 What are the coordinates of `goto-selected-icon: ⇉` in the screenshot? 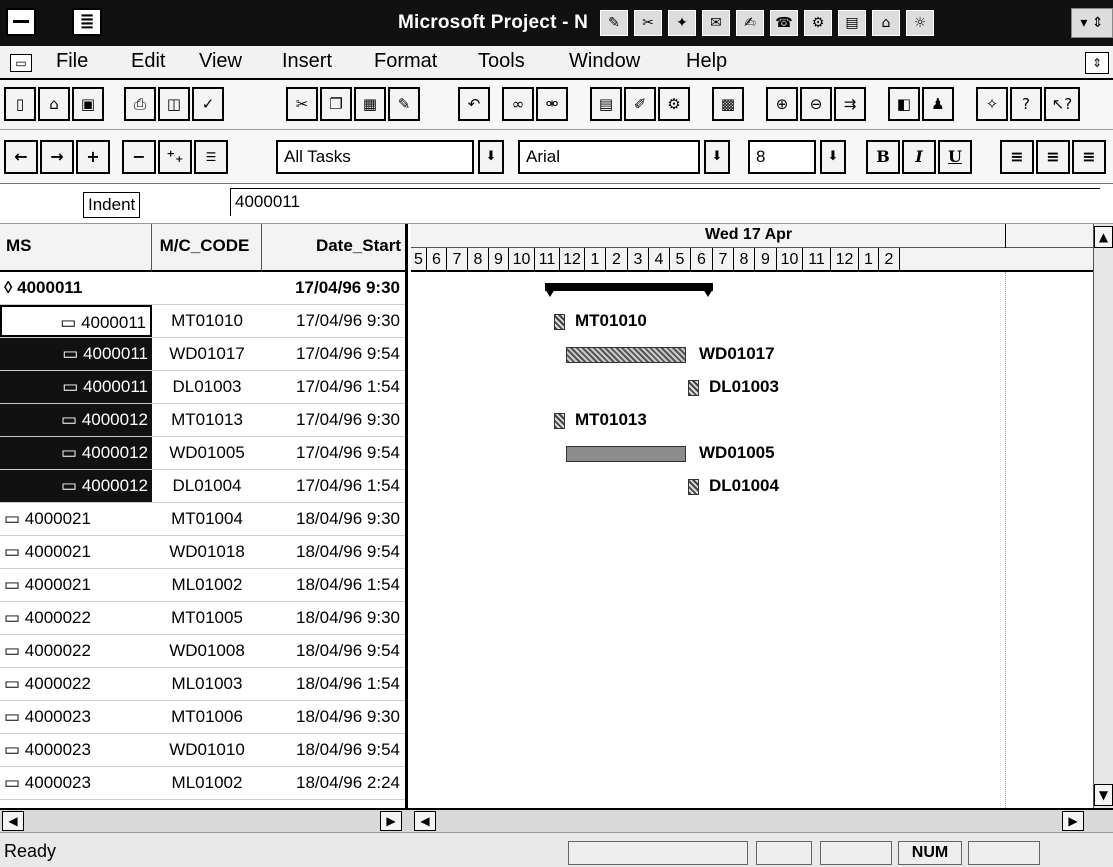 It's located at (850, 104).